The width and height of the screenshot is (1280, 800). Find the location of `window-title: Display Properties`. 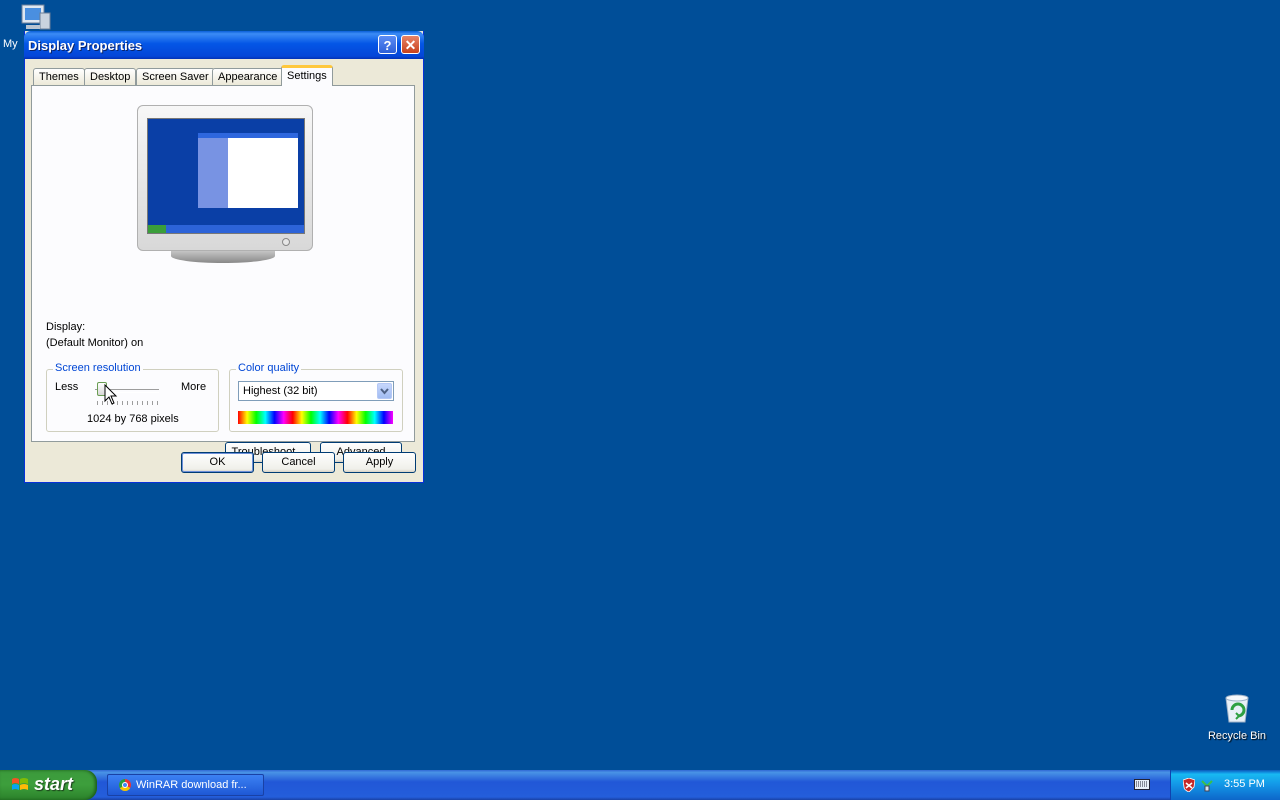

window-title: Display Properties is located at coordinates (85, 45).